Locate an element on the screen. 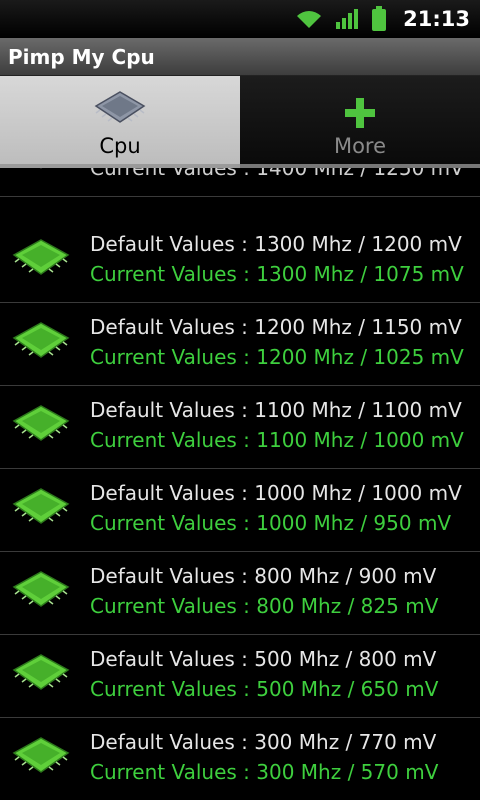  app-title: Pimp My Cpu is located at coordinates (81, 56).